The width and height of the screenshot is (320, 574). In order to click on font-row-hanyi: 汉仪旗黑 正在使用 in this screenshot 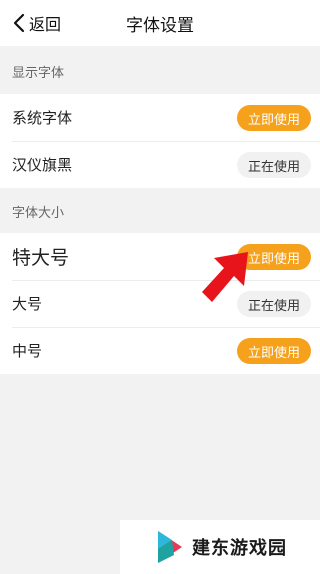, I will do `click(160, 164)`.